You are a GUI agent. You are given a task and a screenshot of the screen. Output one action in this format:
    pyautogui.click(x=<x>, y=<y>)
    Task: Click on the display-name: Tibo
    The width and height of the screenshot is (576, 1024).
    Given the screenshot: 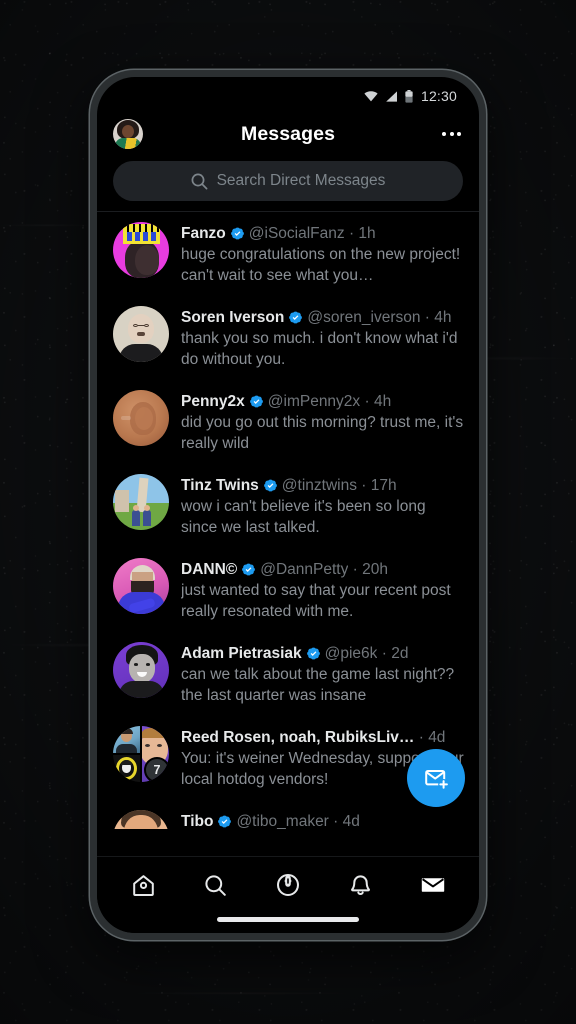 What is the action you would take?
    pyautogui.click(x=197, y=821)
    